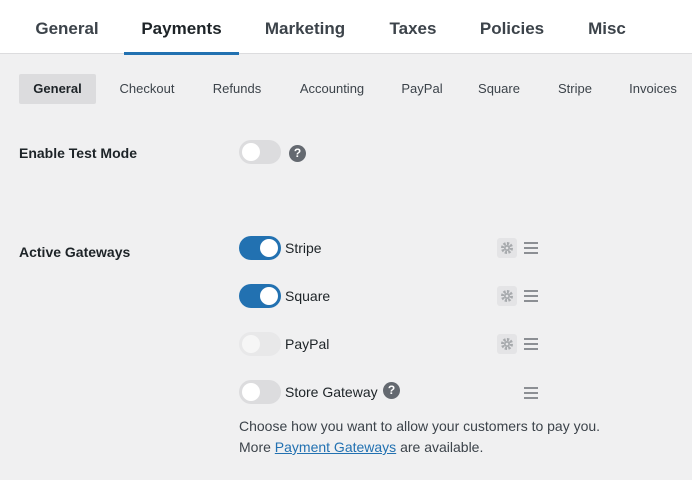 The width and height of the screenshot is (692, 480). What do you see at coordinates (67, 27) in the screenshot?
I see `tab-general: General` at bounding box center [67, 27].